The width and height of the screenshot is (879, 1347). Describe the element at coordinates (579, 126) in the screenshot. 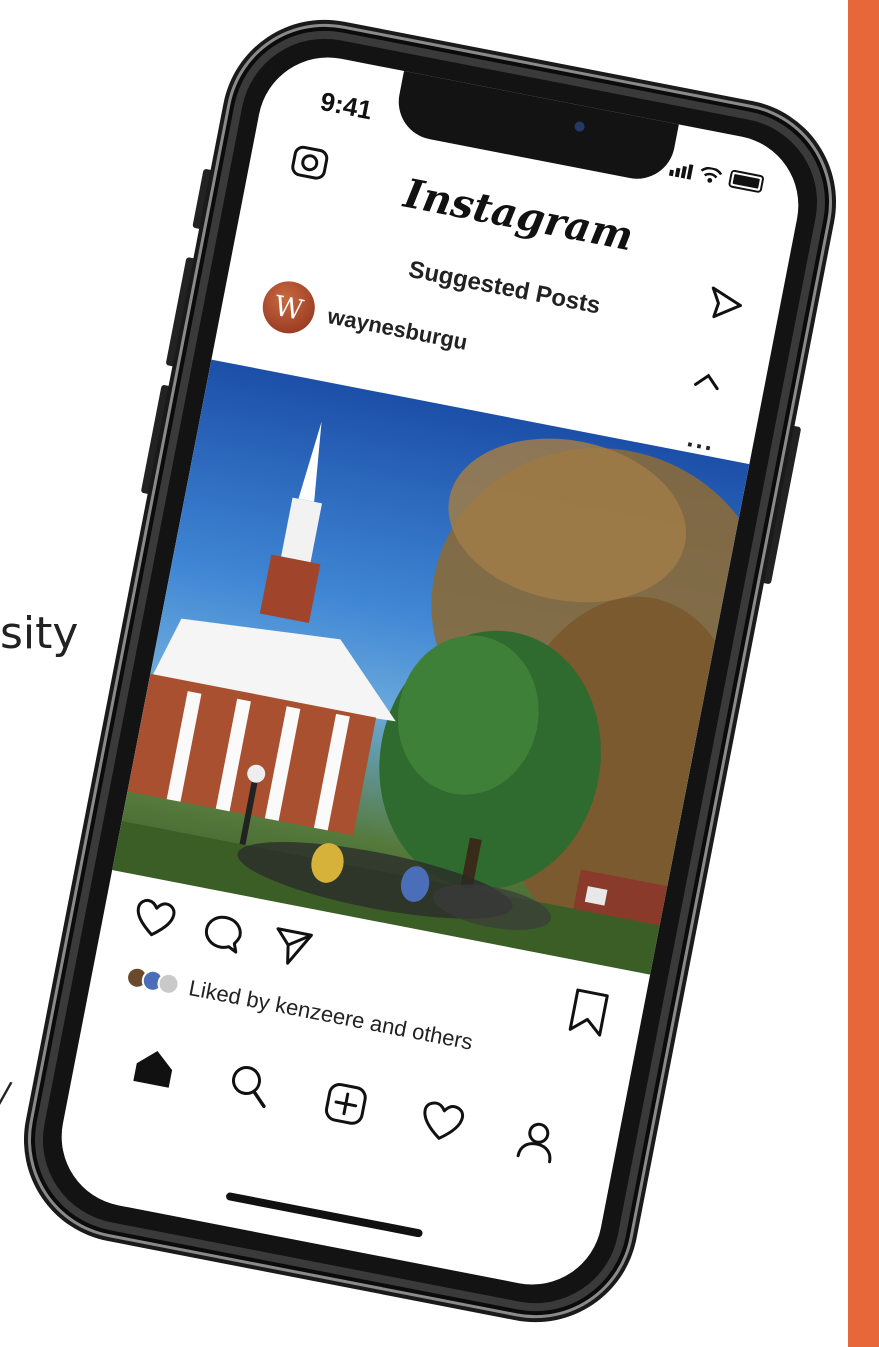

I see `front-camera-icon` at that location.